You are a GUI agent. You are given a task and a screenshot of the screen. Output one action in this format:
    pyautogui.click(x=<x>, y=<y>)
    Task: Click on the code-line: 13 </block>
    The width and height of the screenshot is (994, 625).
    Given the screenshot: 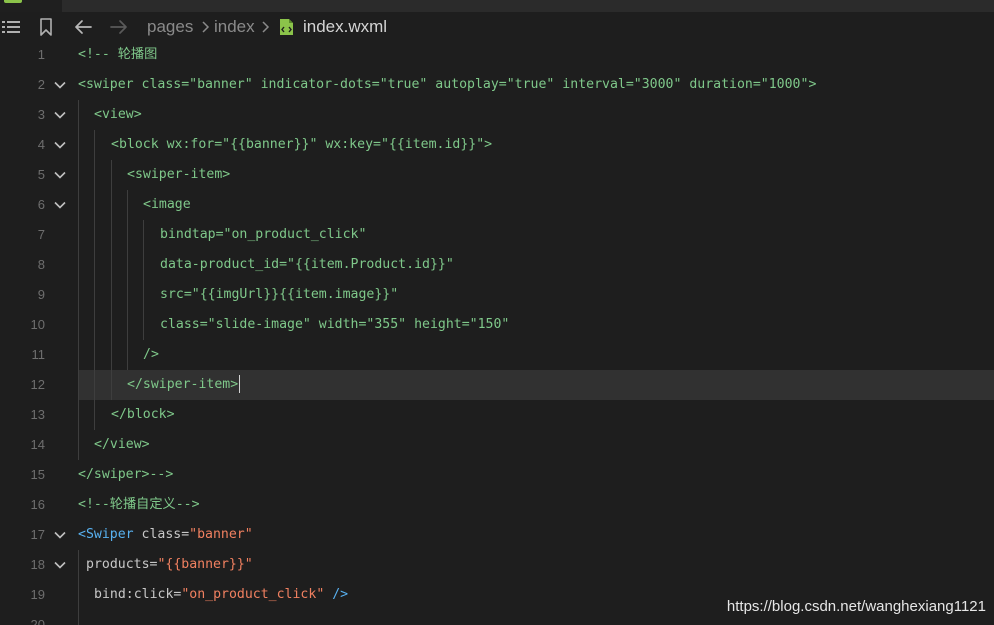 What is the action you would take?
    pyautogui.click(x=497, y=415)
    